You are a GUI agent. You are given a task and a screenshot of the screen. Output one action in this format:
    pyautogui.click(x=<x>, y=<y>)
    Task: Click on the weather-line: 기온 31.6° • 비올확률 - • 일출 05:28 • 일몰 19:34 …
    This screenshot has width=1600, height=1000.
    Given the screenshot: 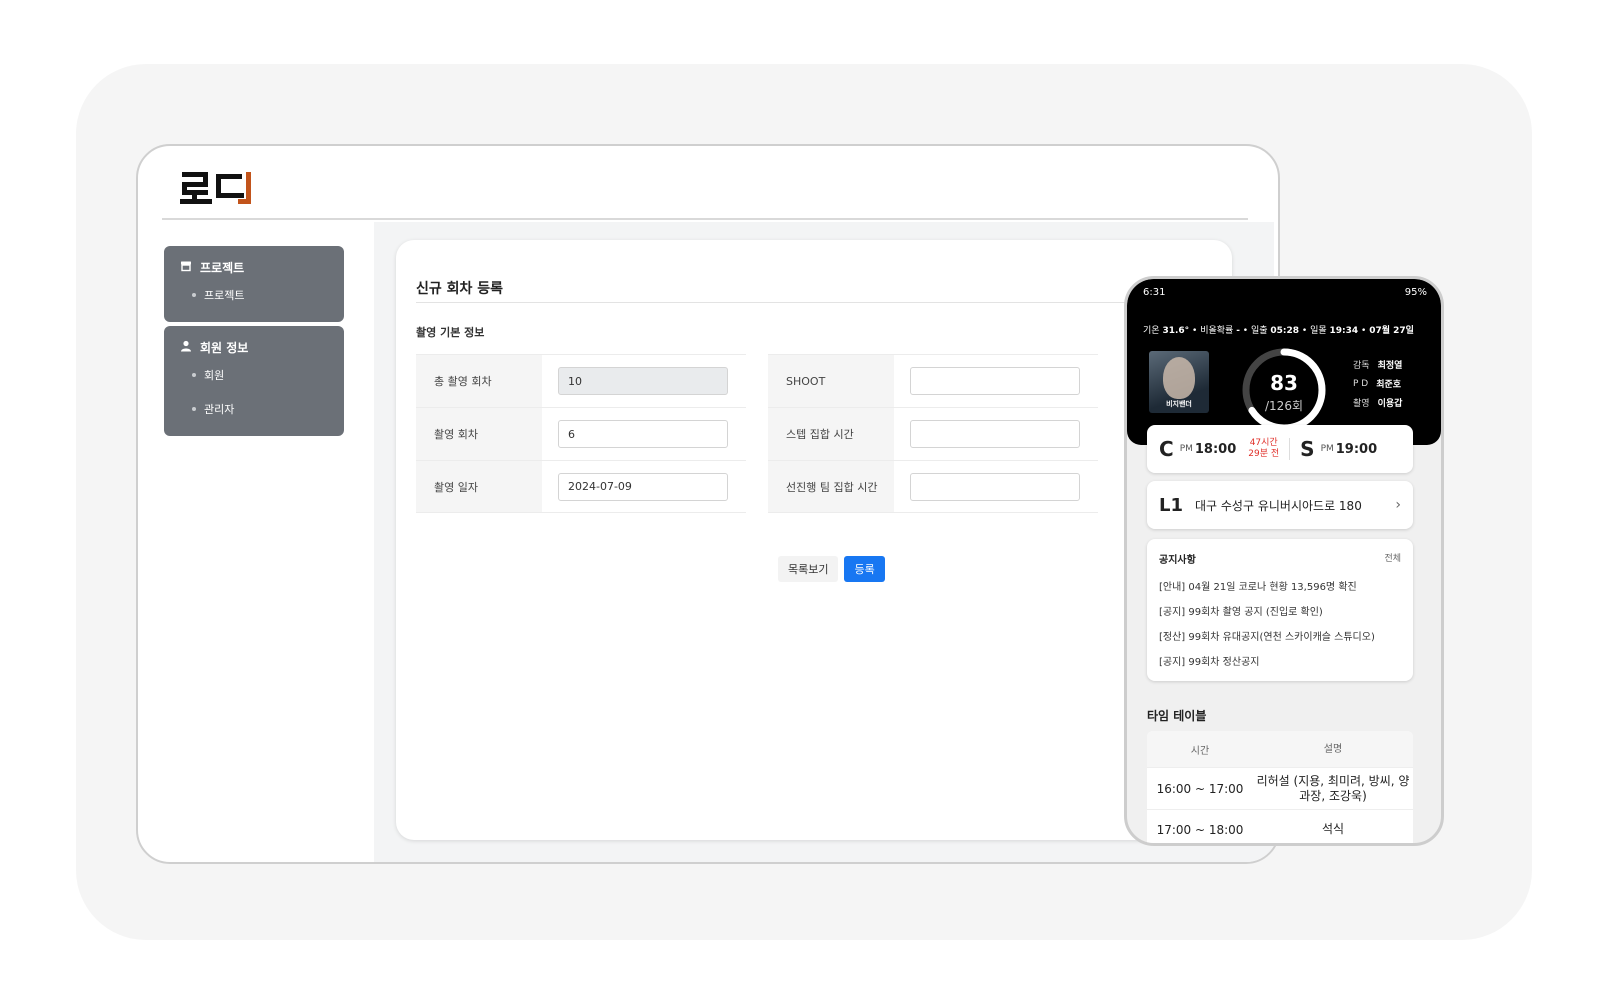 What is the action you would take?
    pyautogui.click(x=1278, y=331)
    